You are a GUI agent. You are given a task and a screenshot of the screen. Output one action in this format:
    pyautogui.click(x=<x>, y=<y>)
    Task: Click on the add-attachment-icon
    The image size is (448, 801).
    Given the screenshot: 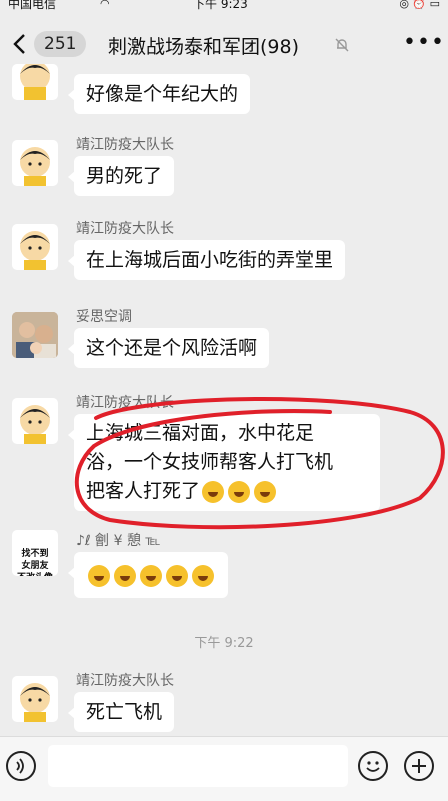 What is the action you would take?
    pyautogui.click(x=419, y=766)
    